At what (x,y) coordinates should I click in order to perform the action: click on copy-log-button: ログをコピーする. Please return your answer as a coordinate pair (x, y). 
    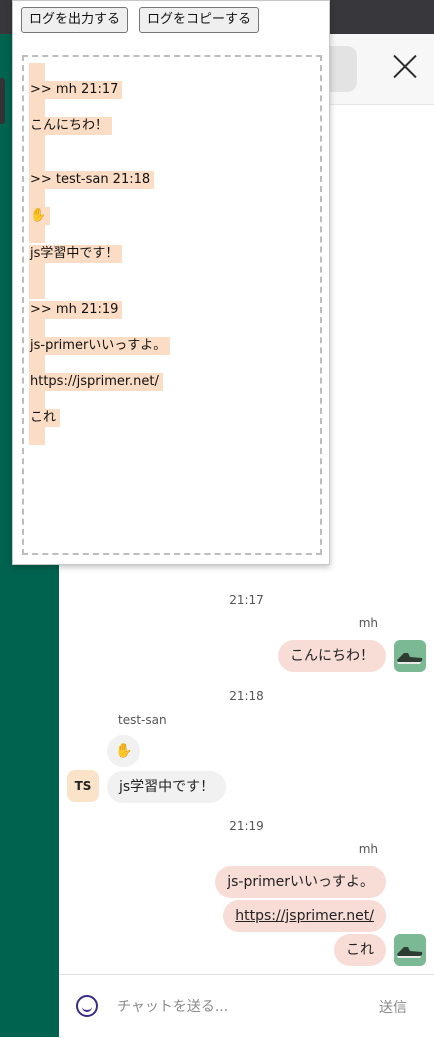
    Looking at the image, I should click on (199, 20).